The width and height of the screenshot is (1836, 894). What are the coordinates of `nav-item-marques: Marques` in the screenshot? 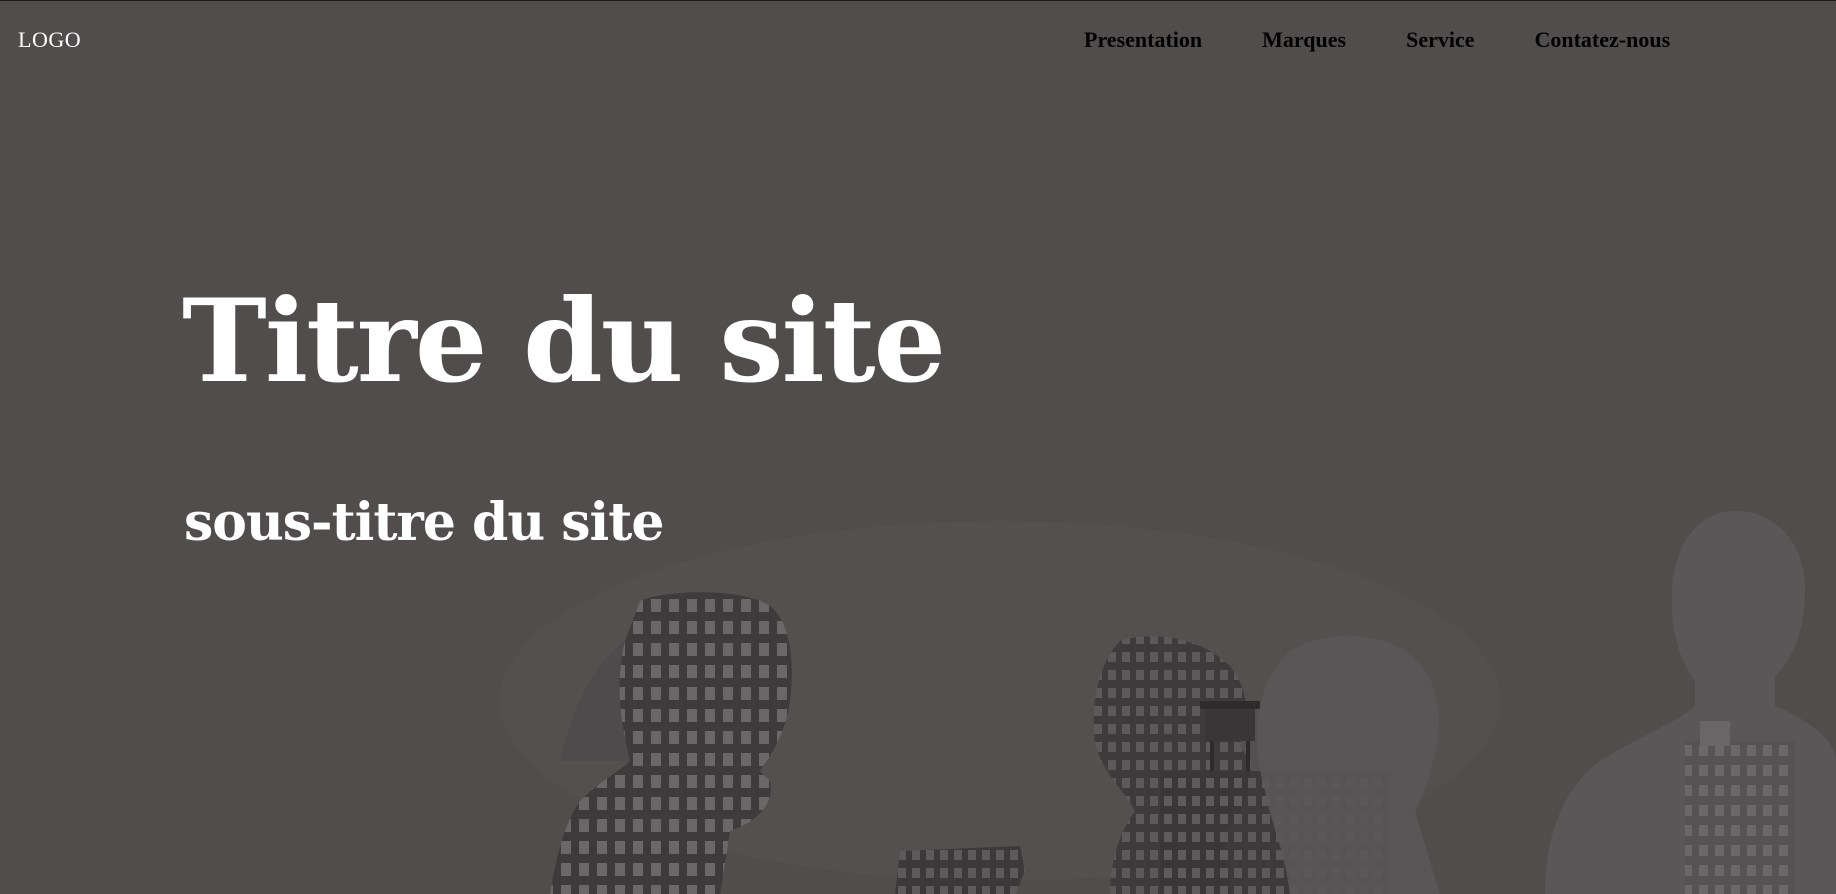 It's located at (1304, 40).